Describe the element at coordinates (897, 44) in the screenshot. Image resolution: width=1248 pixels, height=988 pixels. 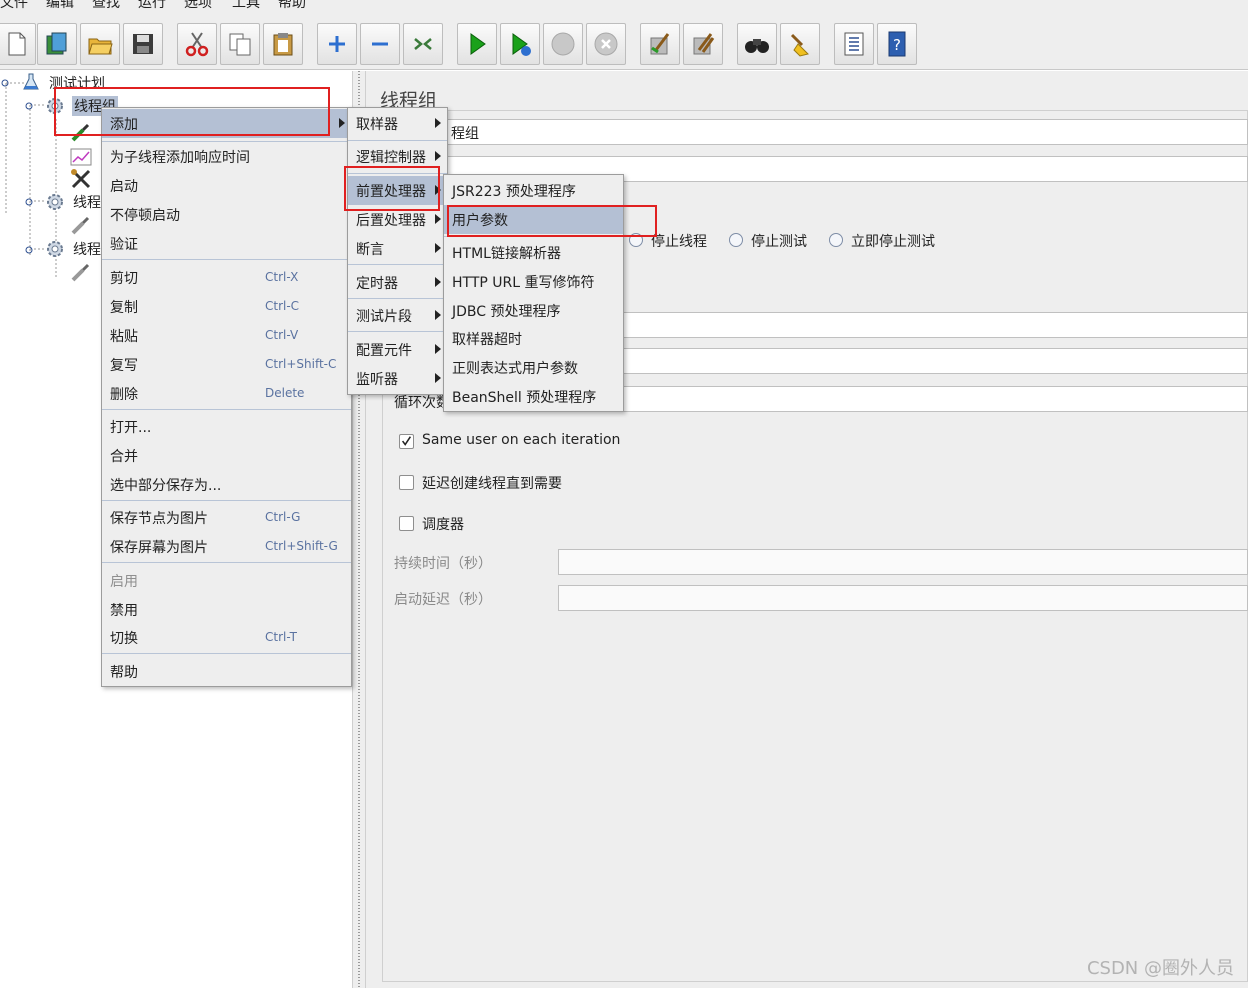
I see `help-button: ?` at that location.